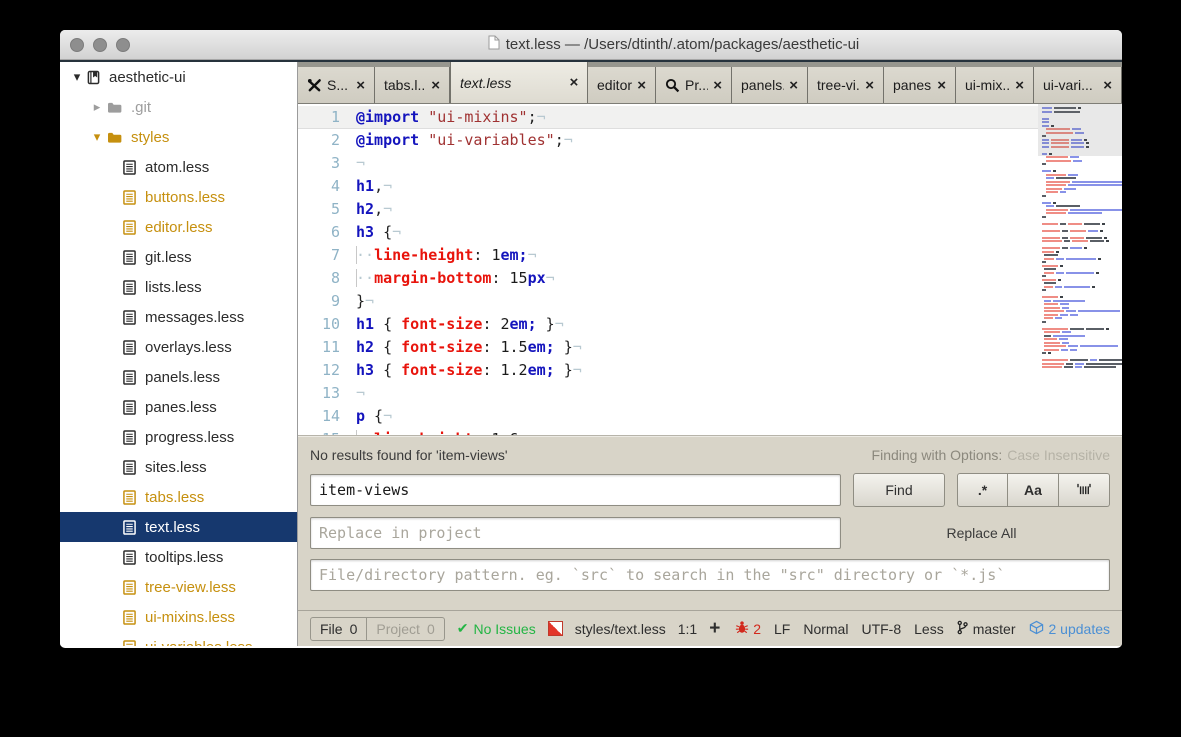 The height and width of the screenshot is (737, 1181). I want to click on tree-item-buttons-less: buttons.less, so click(178, 197).